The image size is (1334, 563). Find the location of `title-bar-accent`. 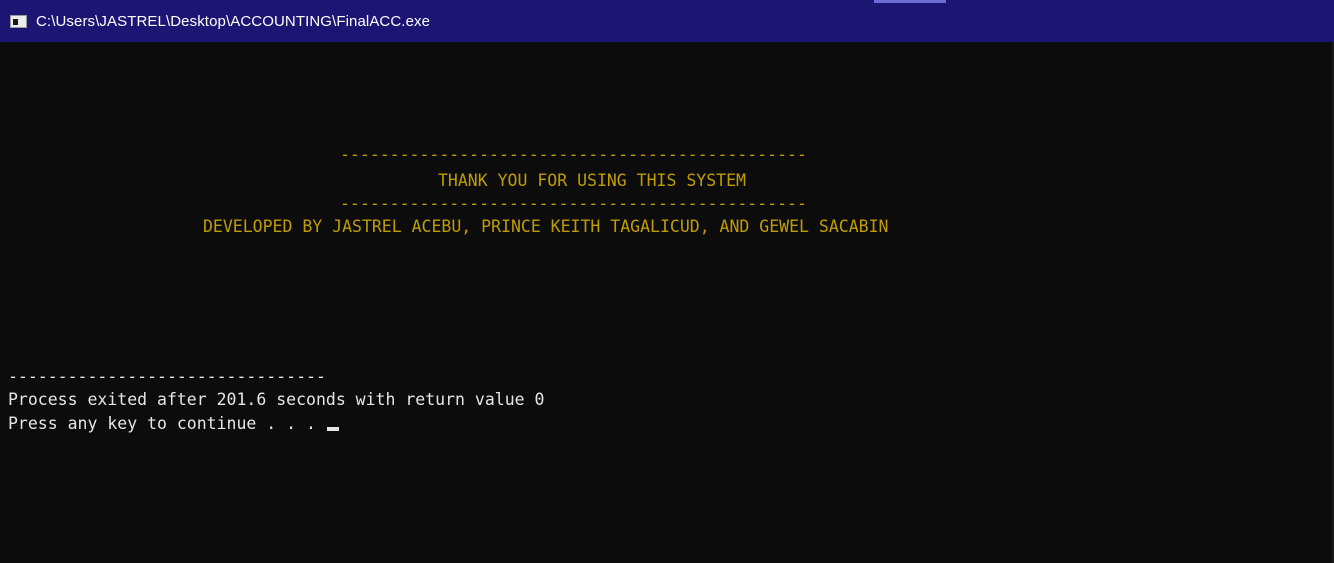

title-bar-accent is located at coordinates (910, 1).